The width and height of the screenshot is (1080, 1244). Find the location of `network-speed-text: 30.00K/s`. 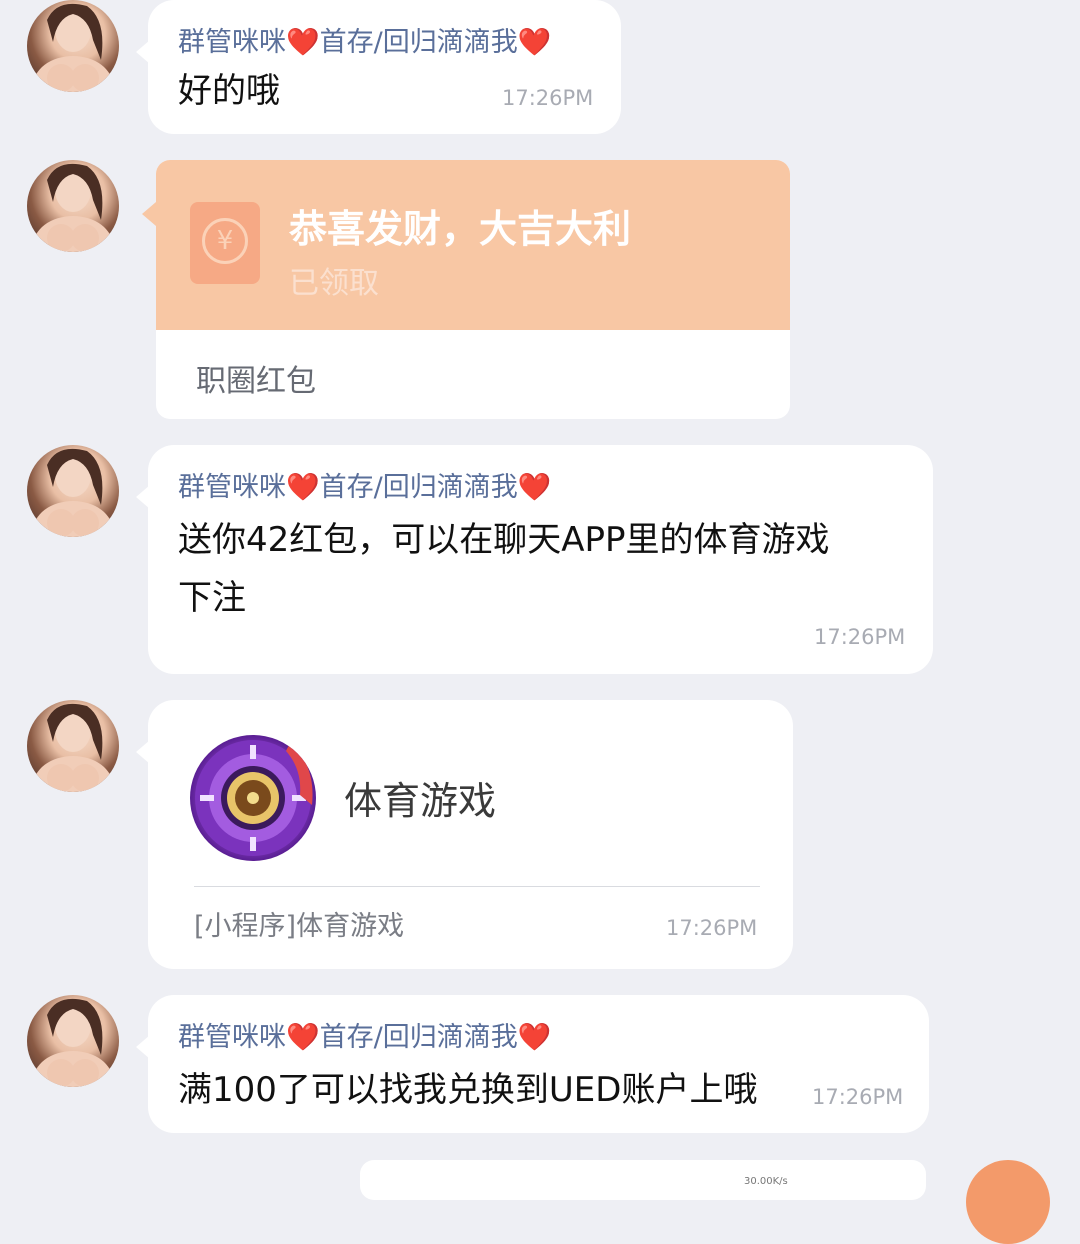

network-speed-text: 30.00K/s is located at coordinates (766, 1181).